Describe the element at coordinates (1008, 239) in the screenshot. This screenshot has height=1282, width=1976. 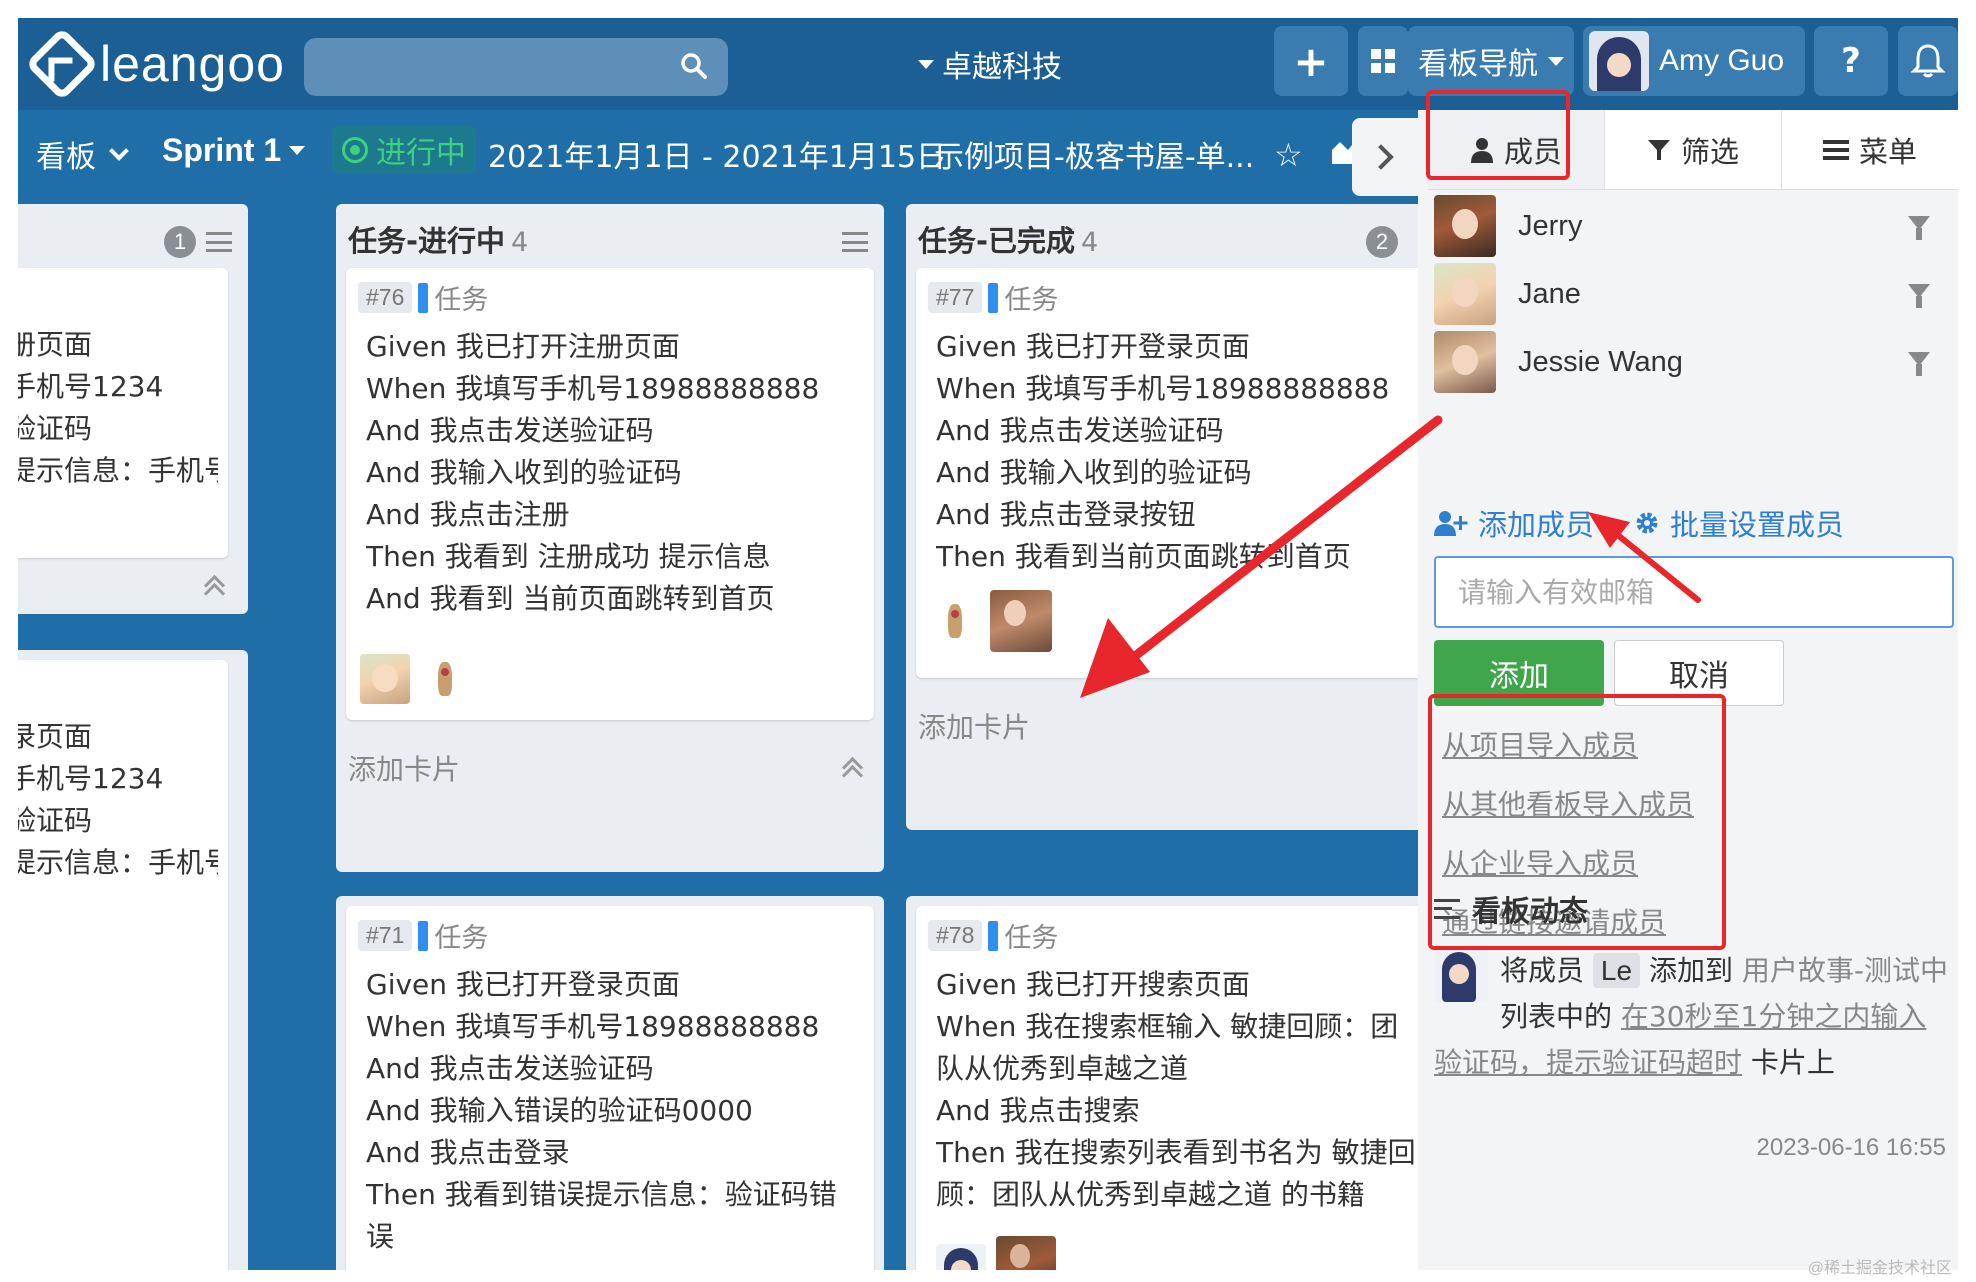
I see `list-title: 任务-已完成 4` at that location.